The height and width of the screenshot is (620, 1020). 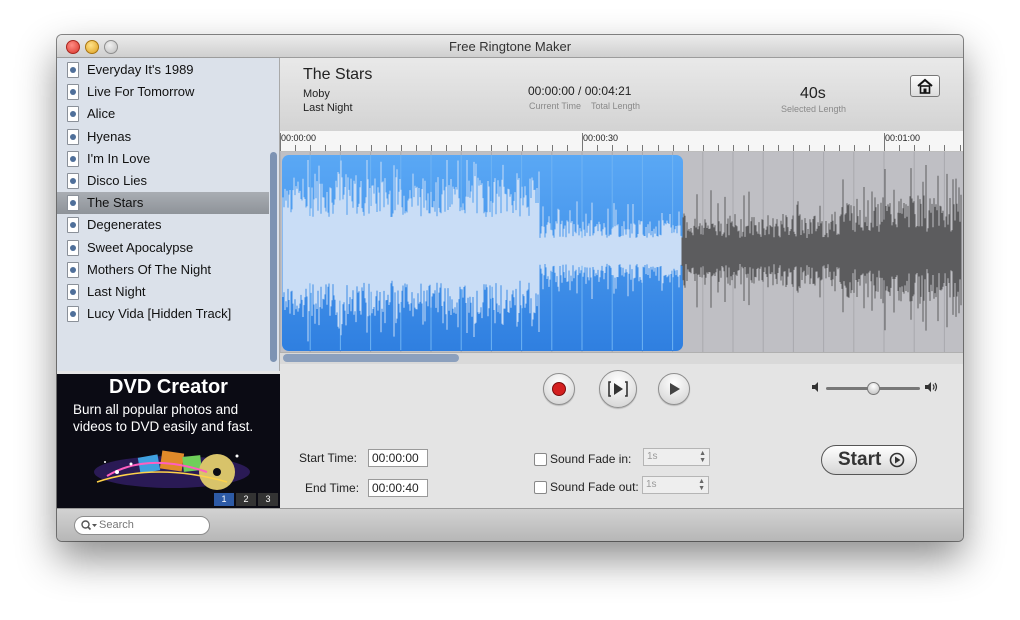 I want to click on current-time-label: Current Time, so click(x=555, y=106).